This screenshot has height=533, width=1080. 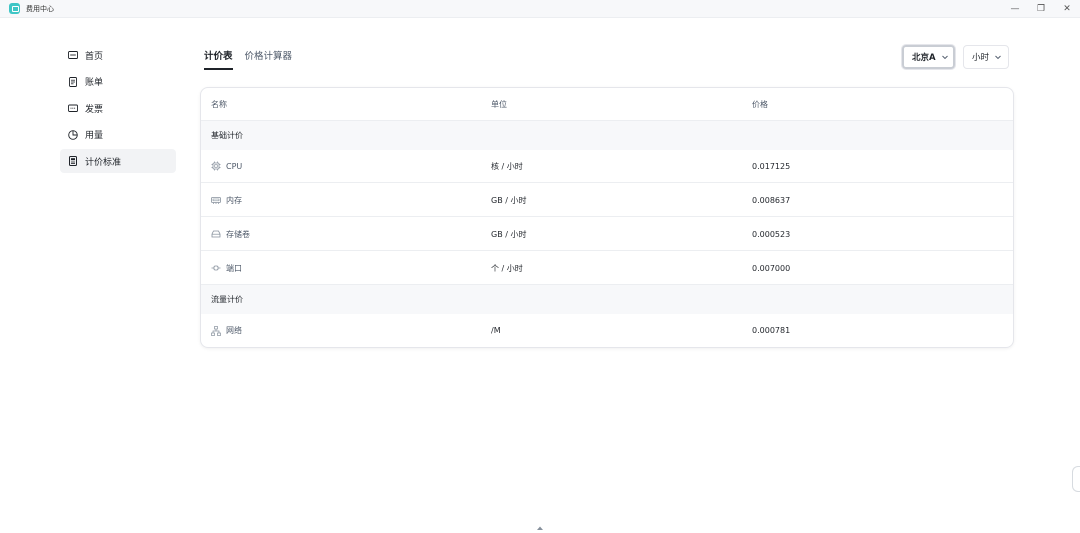 I want to click on column-header-unit: 单位, so click(x=499, y=104).